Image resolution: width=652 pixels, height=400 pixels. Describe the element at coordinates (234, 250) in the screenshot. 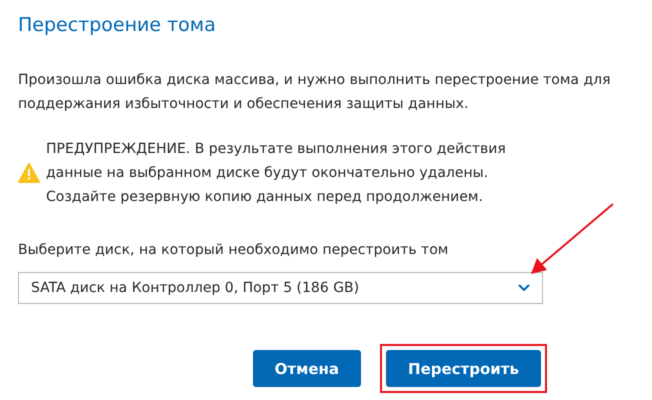

I see `disk-label: Выберите диск, на который необходимо перестроить том` at that location.